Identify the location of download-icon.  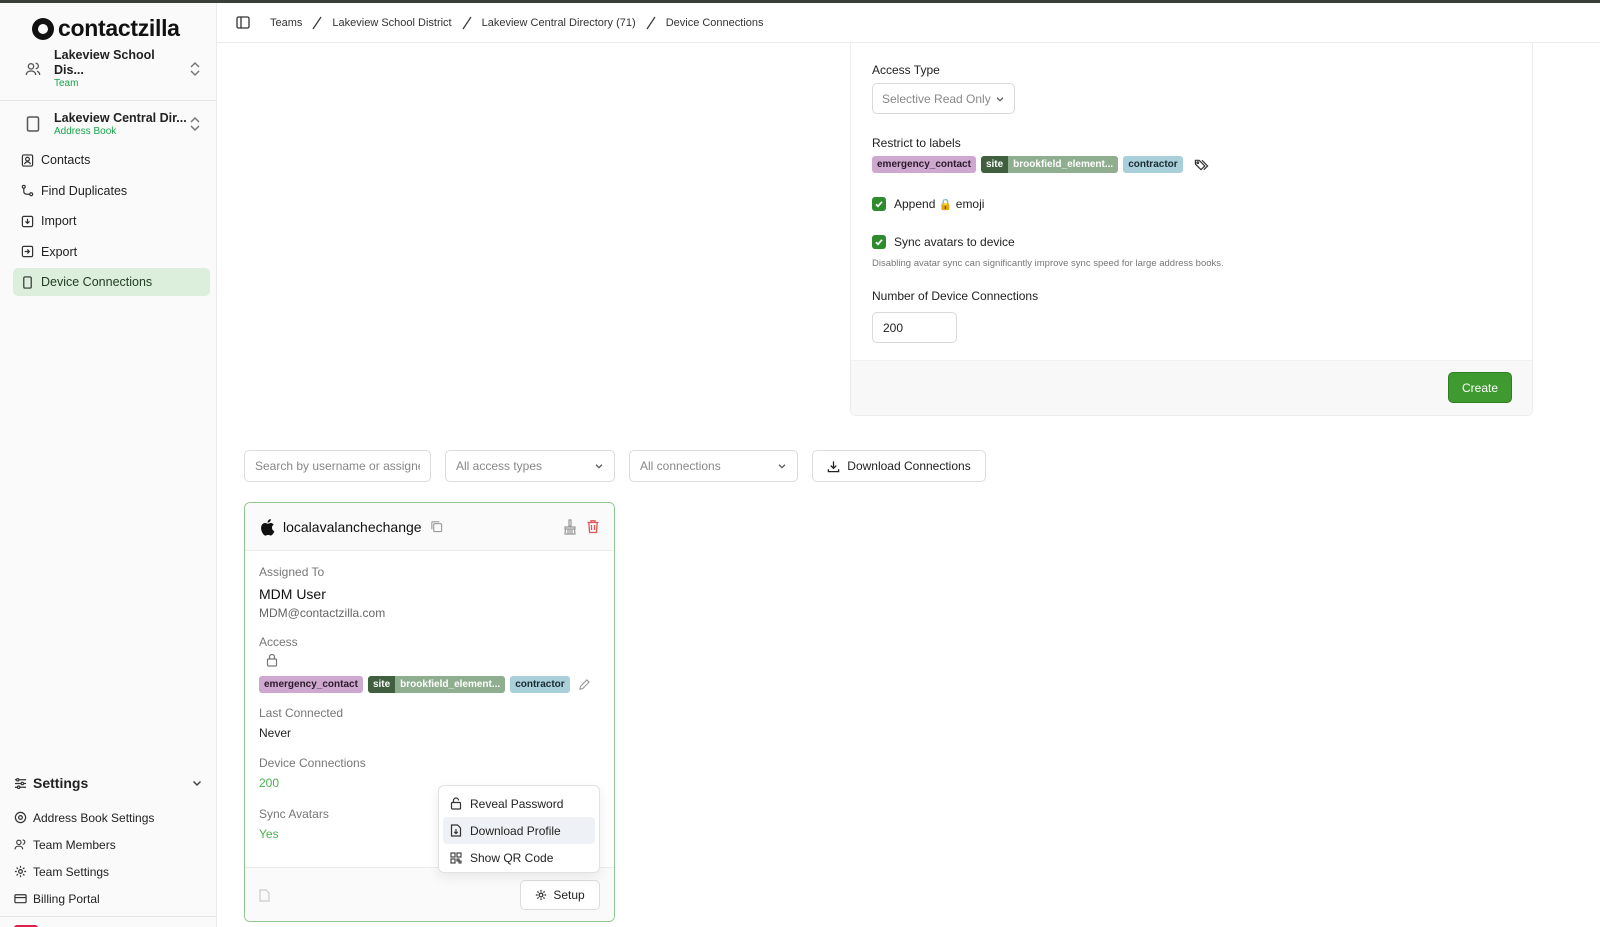
(834, 466).